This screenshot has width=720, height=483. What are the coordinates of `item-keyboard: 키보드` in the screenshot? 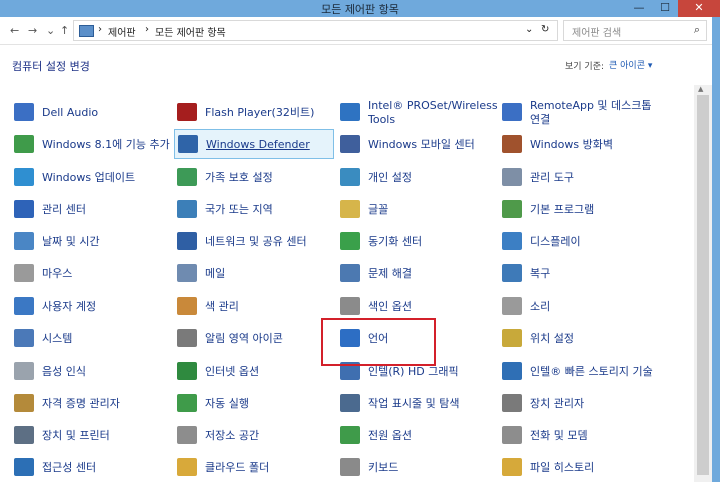 It's located at (420, 468).